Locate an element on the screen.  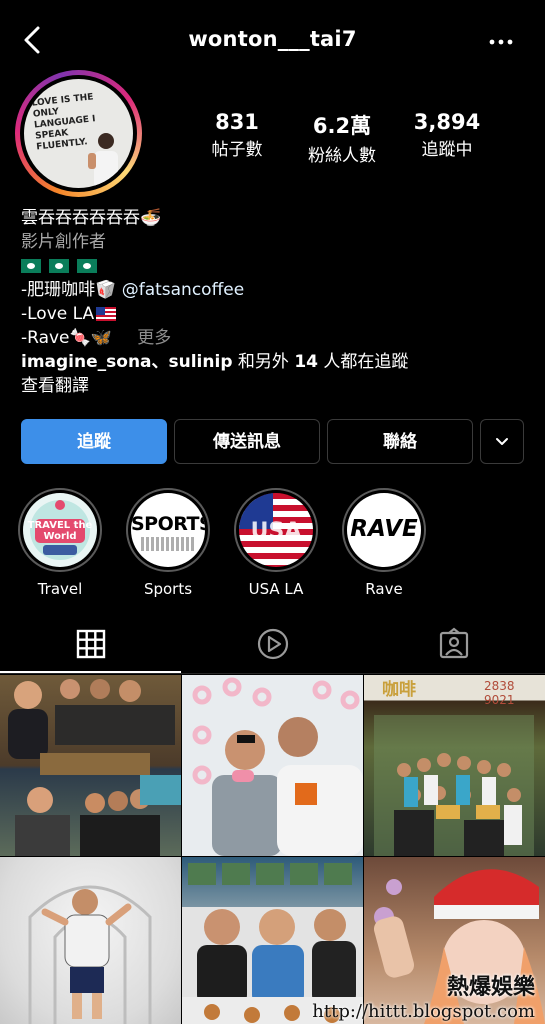
followed-by-mid: 和另外 is located at coordinates (263, 362).